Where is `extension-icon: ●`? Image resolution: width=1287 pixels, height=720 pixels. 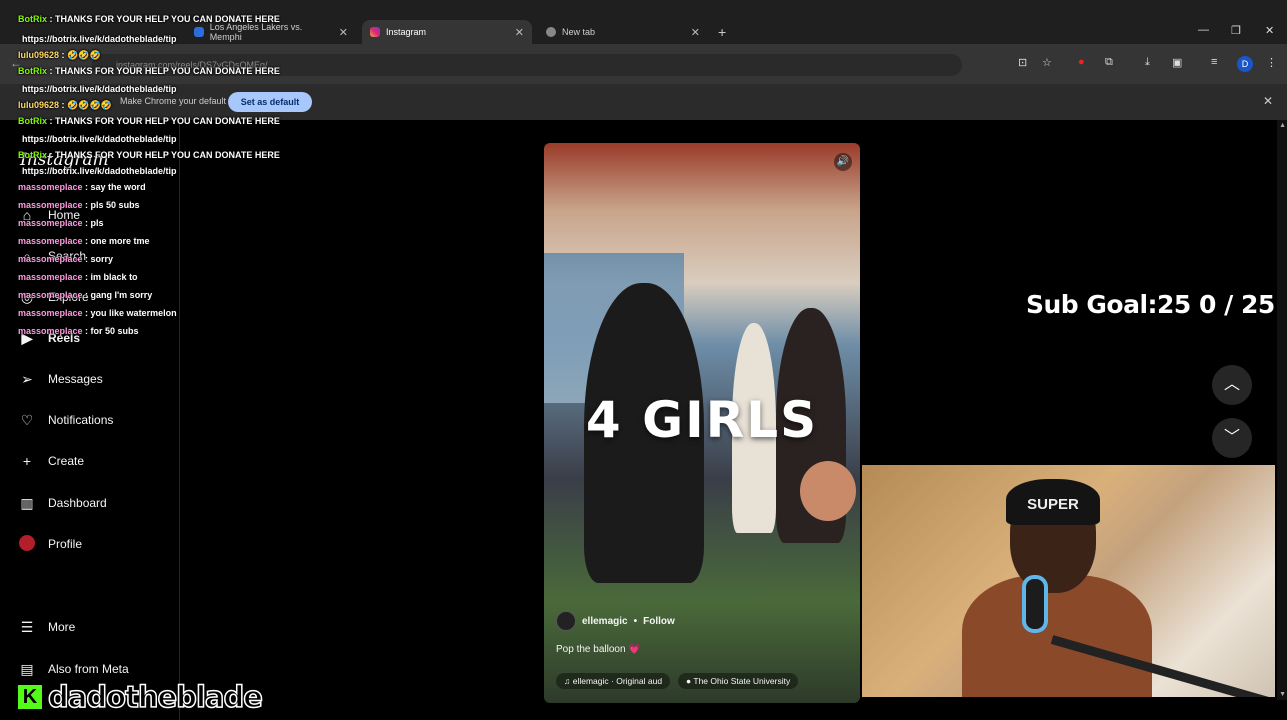
extension-icon: ● is located at coordinates (1081, 62).